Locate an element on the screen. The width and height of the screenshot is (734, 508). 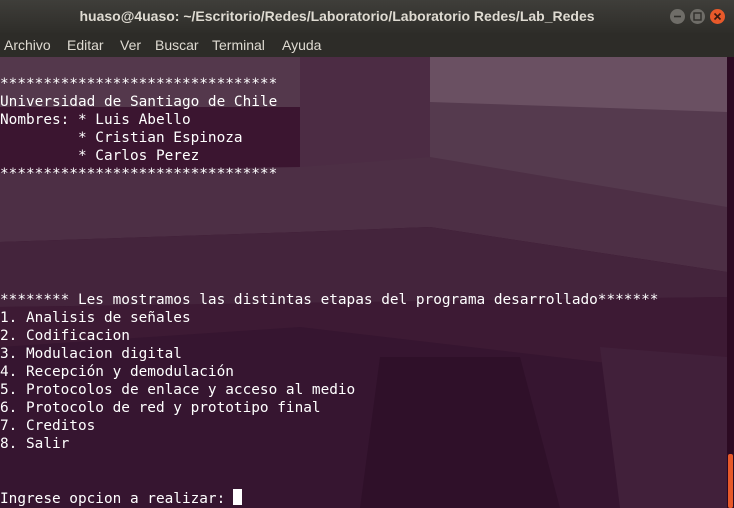
option-line: 6. Protocolo de red y prototipo final is located at coordinates (160, 408).